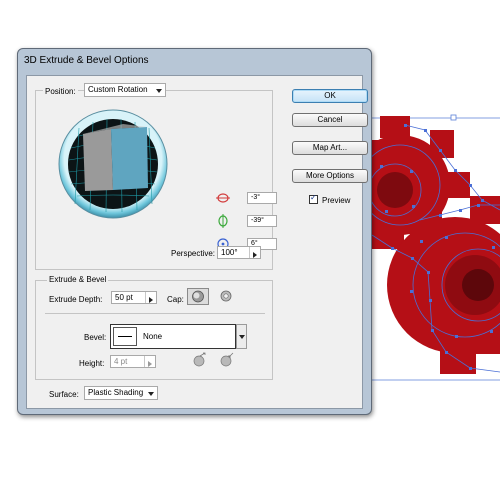 The height and width of the screenshot is (500, 500). I want to click on cap-on-icon, so click(198, 296).